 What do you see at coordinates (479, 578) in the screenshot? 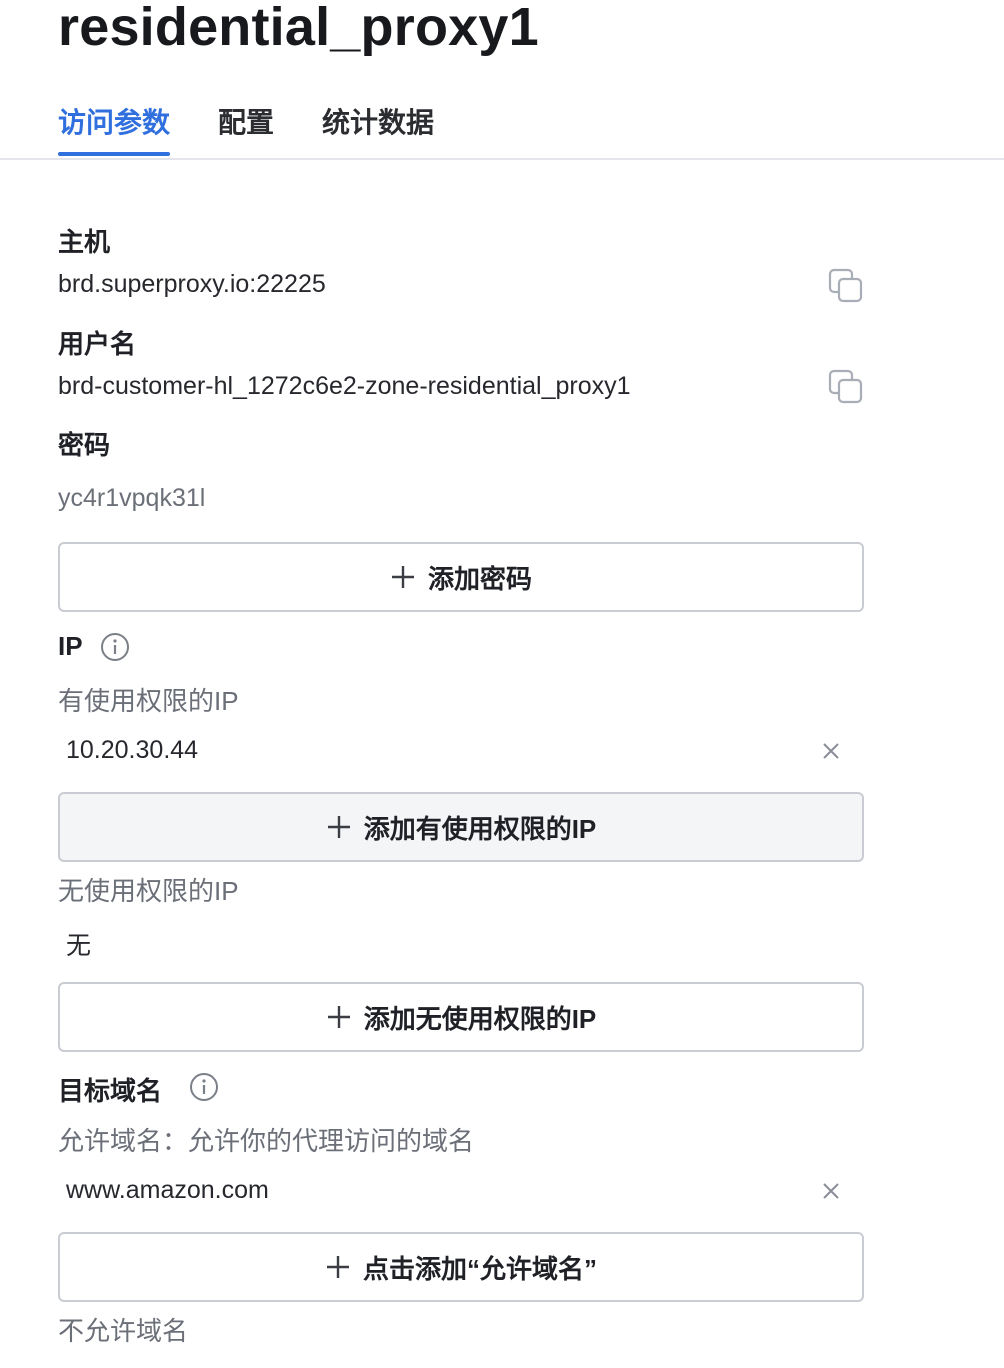
I see `add-password-label: 添加密码` at bounding box center [479, 578].